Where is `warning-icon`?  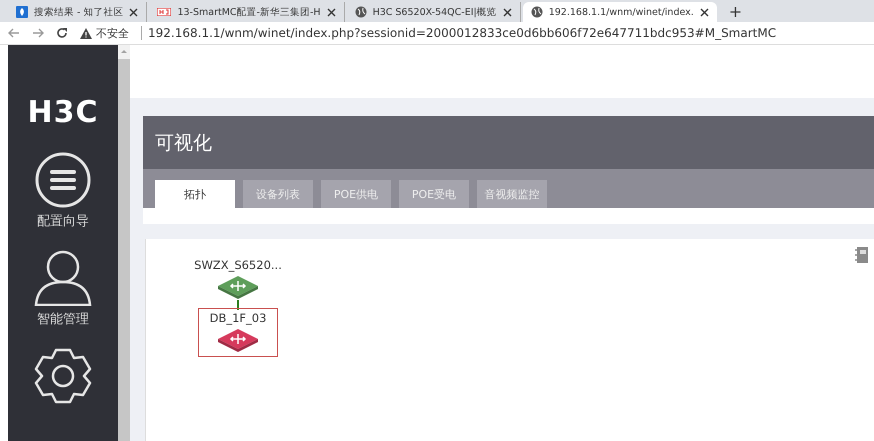
warning-icon is located at coordinates (86, 33).